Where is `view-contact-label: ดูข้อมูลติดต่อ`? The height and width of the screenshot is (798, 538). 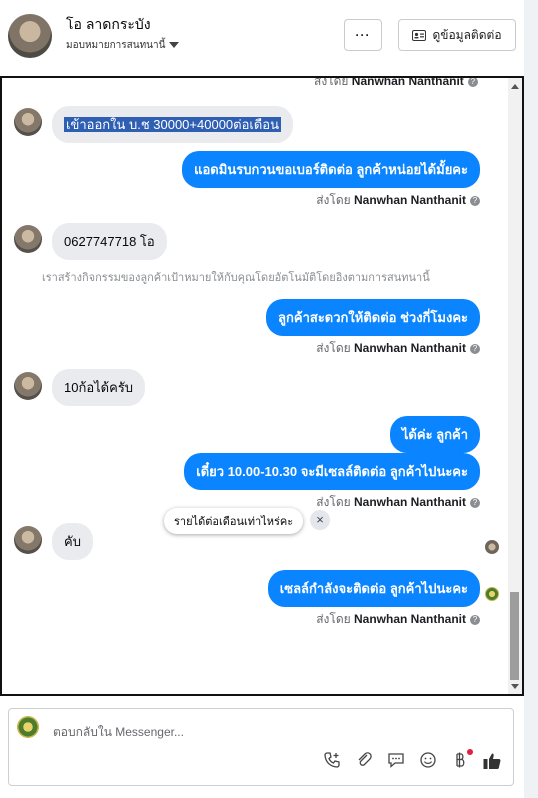
view-contact-label: ดูข้อมูลติดต่อ is located at coordinates (467, 34).